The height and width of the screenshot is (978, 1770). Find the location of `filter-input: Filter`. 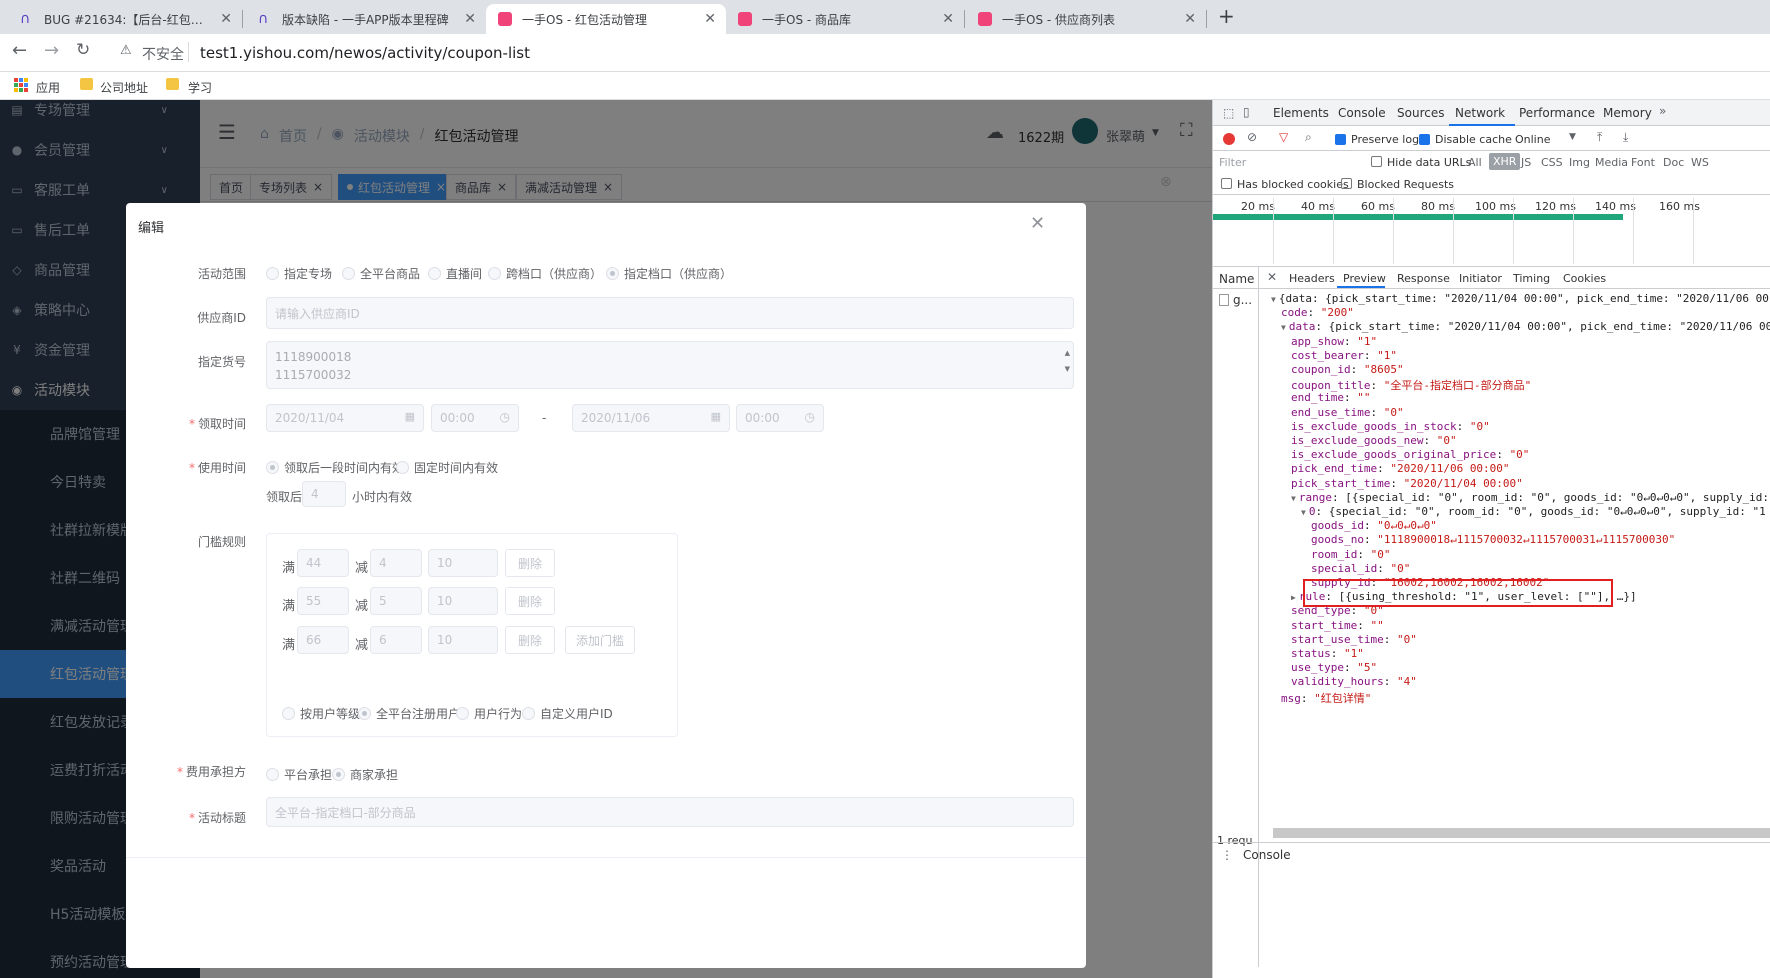

filter-input: Filter is located at coordinates (1232, 162).